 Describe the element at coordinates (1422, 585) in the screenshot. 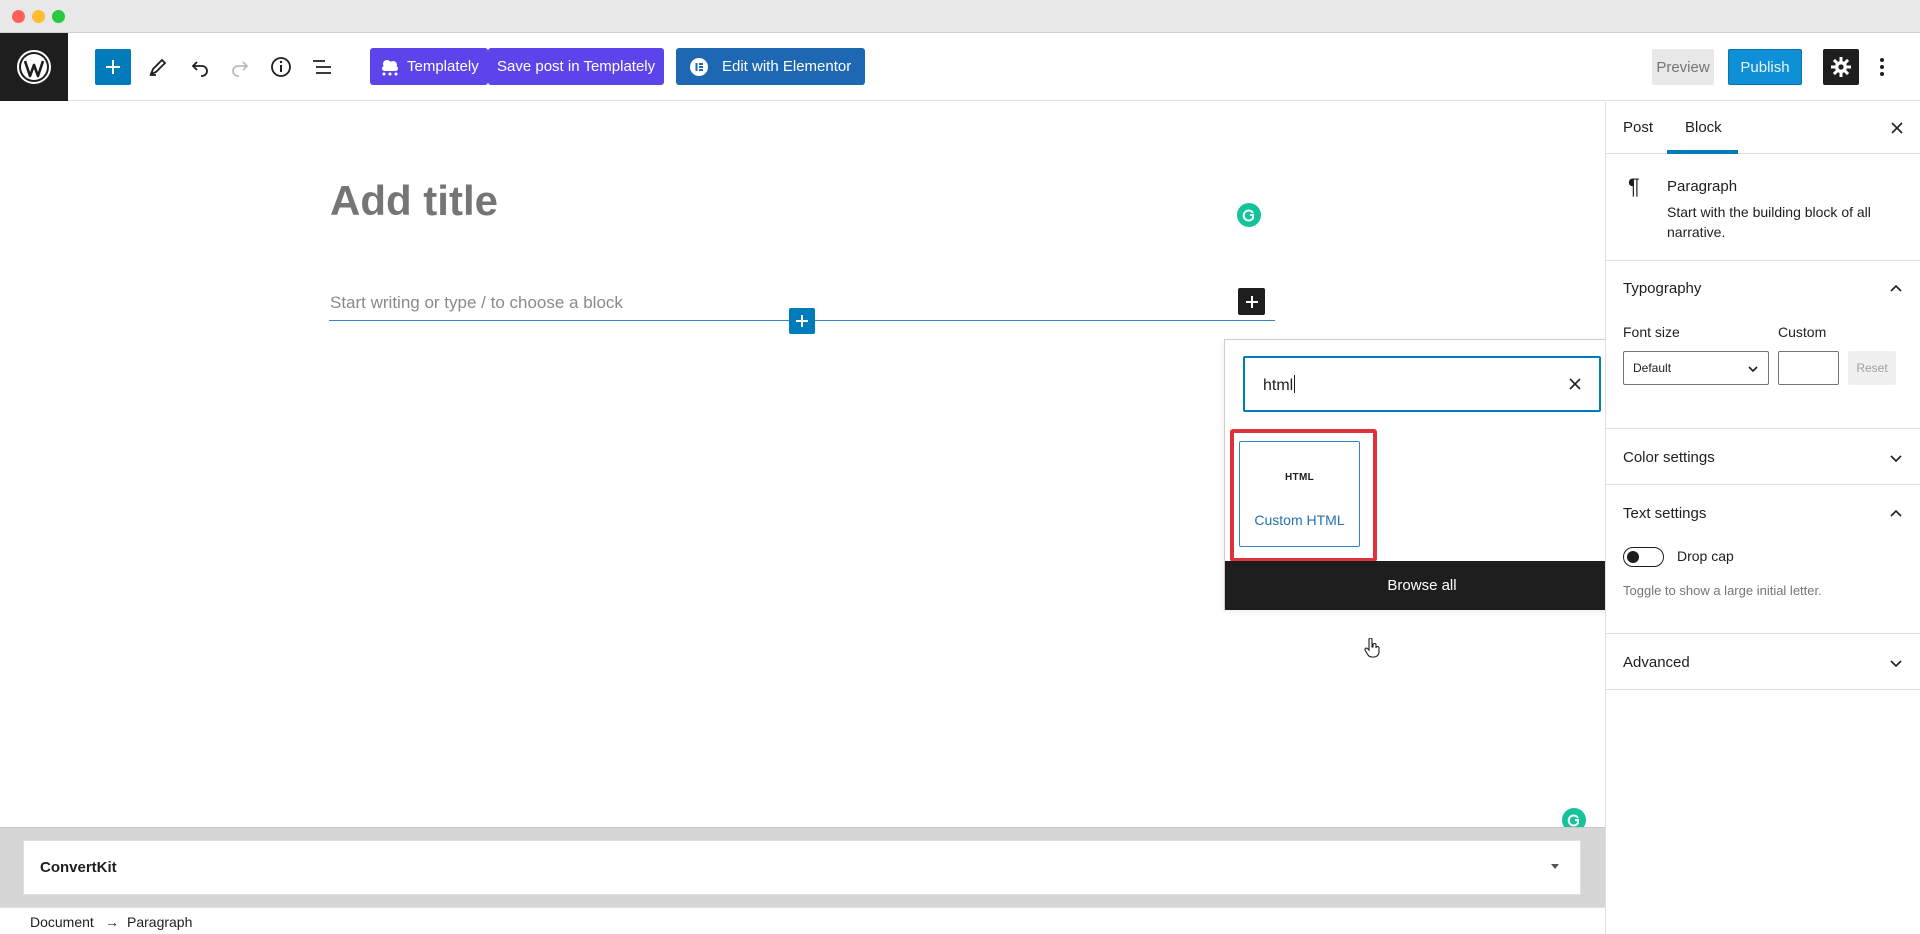

I see `browse-all-button: Browse all` at that location.